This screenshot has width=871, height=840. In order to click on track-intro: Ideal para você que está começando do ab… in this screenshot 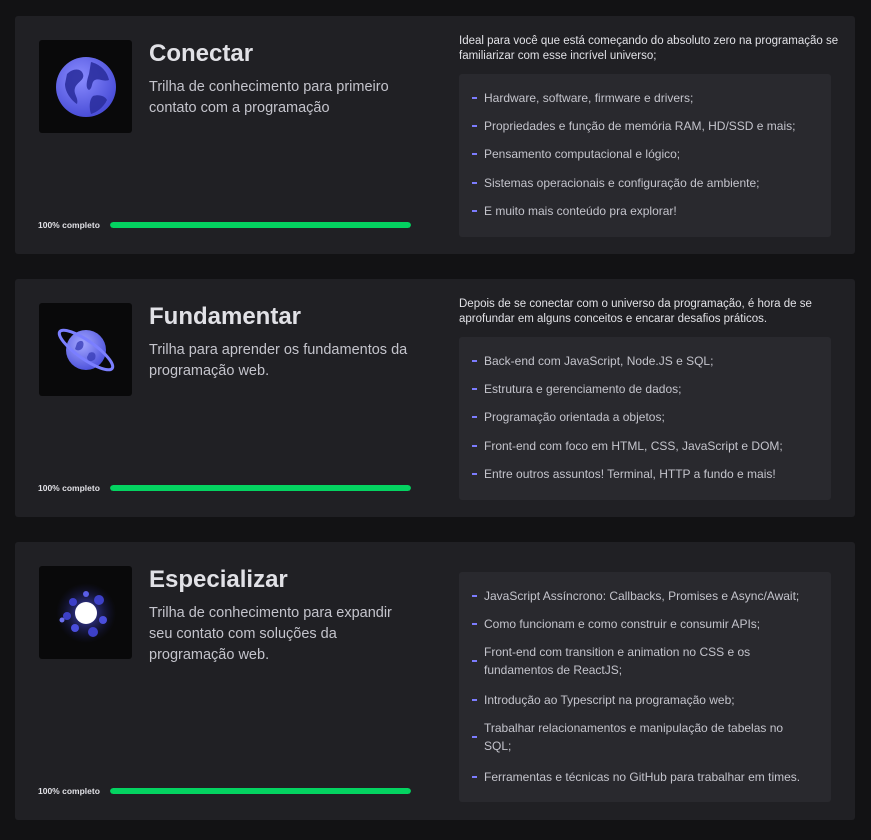, I will do `click(649, 48)`.